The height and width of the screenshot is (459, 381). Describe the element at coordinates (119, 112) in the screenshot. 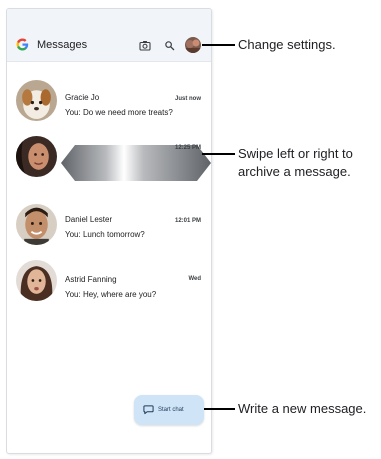

I see `message-preview: You: Do we need more treats?` at that location.